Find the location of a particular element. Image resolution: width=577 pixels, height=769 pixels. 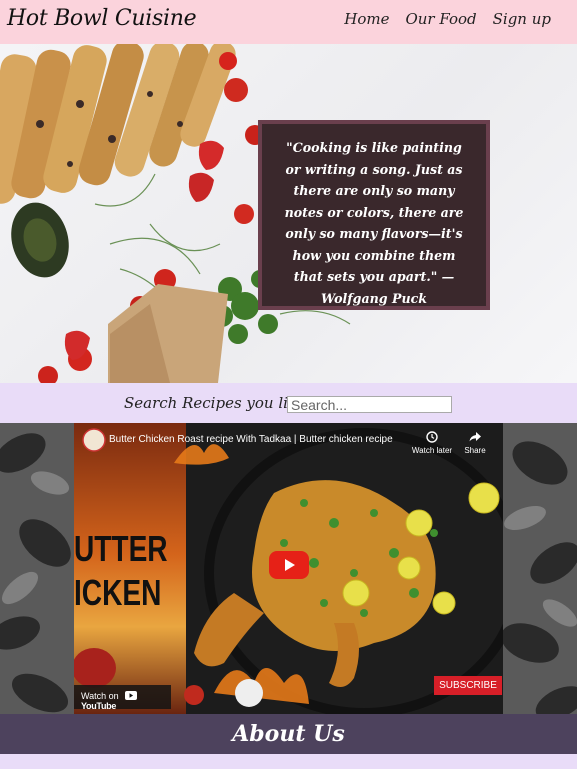

share-button: Share is located at coordinates (475, 443).